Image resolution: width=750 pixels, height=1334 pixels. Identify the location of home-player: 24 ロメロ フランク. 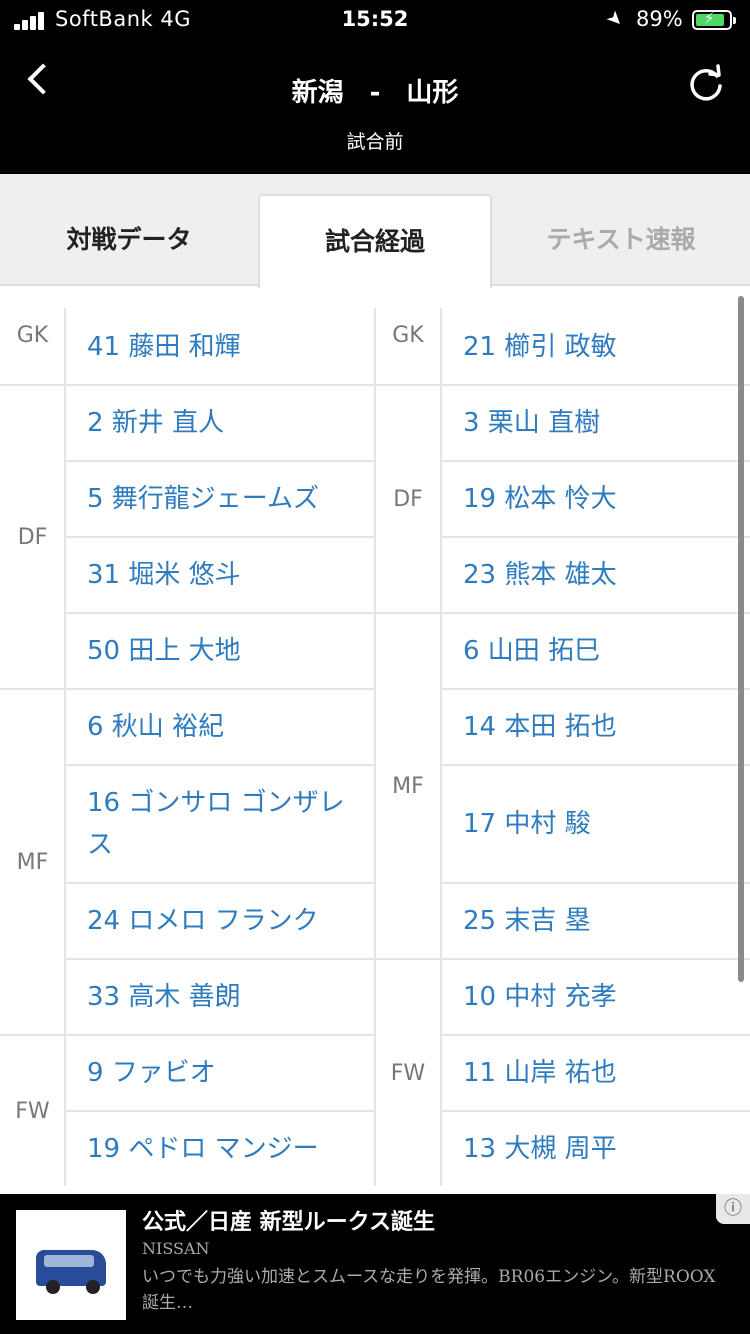
(220, 922).